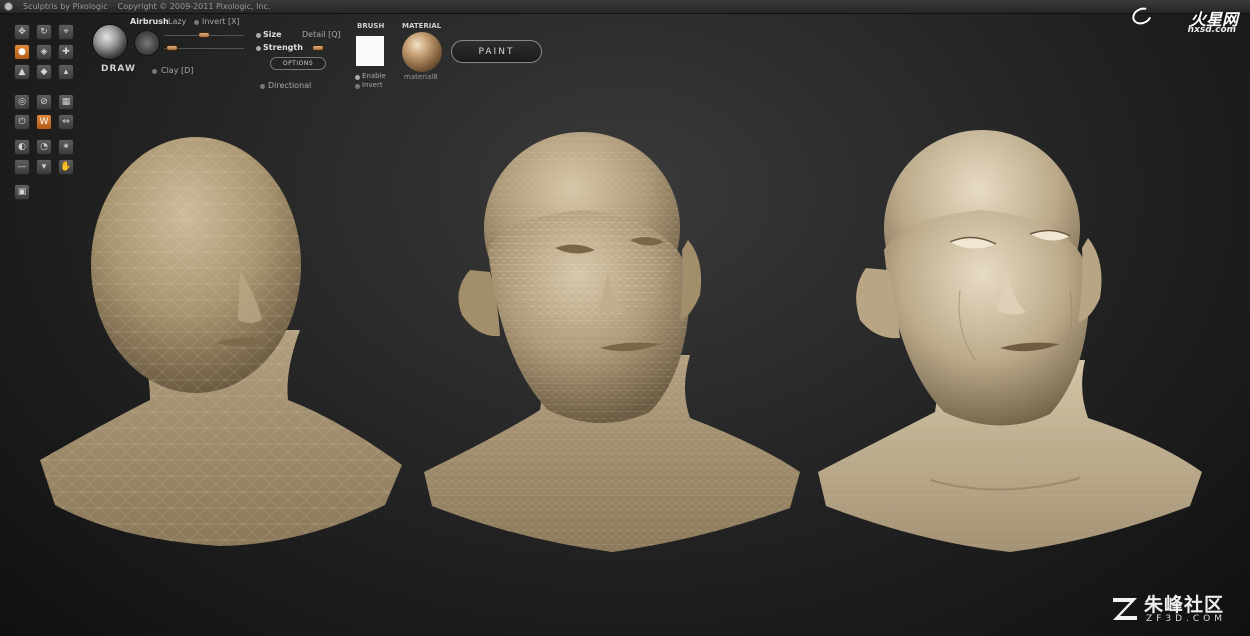 The height and width of the screenshot is (636, 1250). I want to click on flatten-icon: ▲, so click(22, 72).